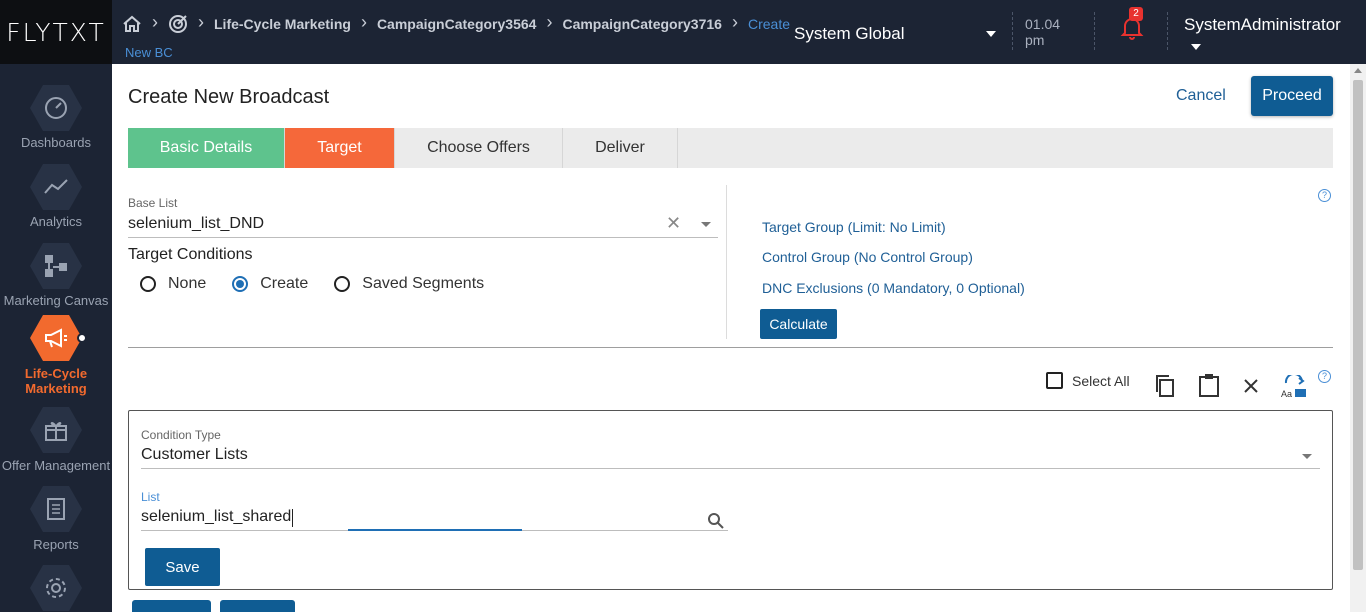  Describe the element at coordinates (849, 34) in the screenshot. I see `environment-selector: System Global` at that location.